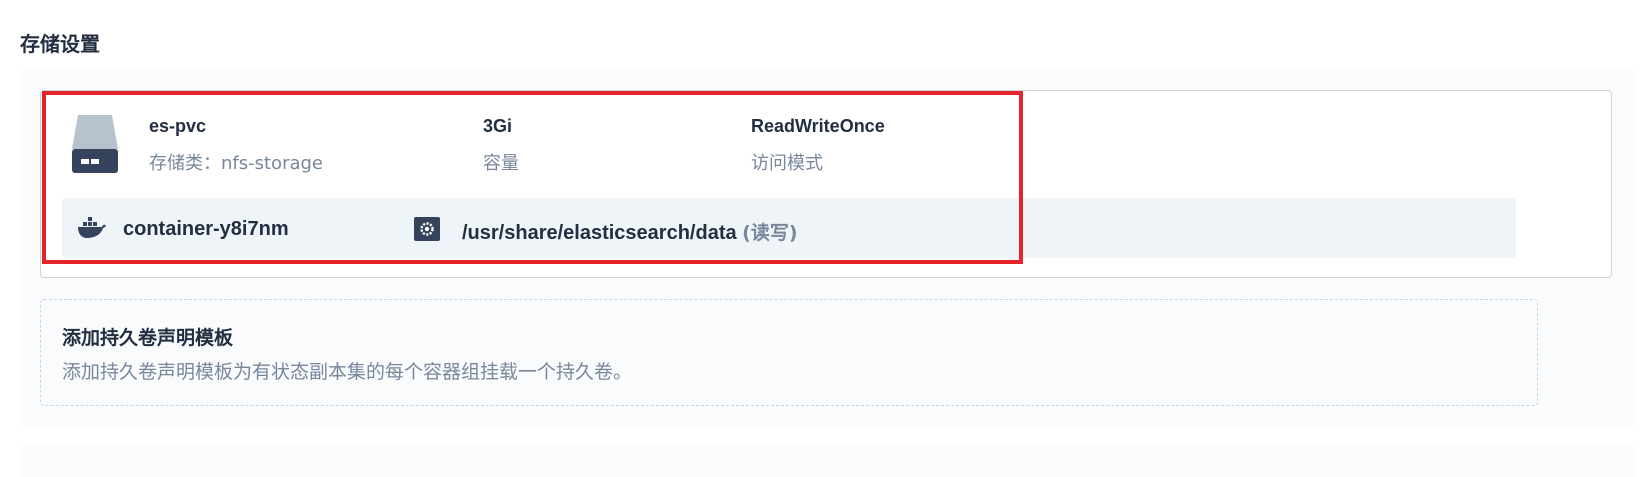 This screenshot has width=1641, height=477. I want to click on access-mode-label: 访问模式, so click(787, 163).